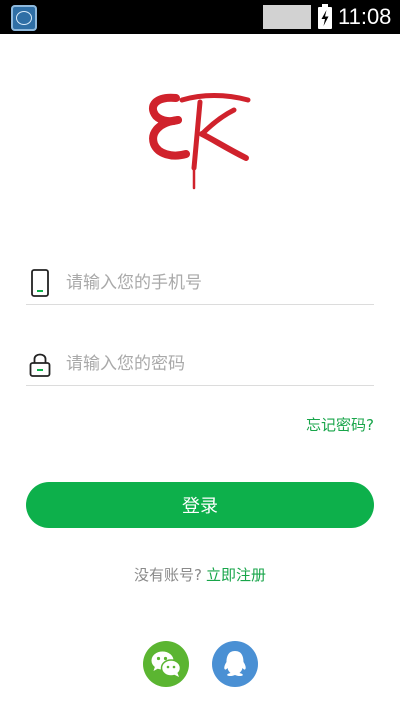 This screenshot has width=400, height=710. I want to click on no-account-text: 没有账号?, so click(168, 575).